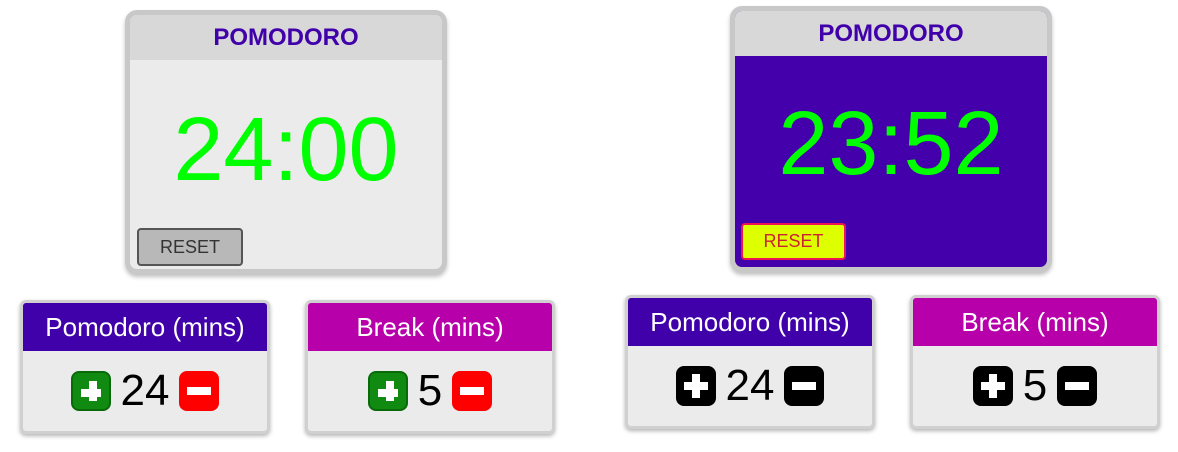 The image size is (1178, 452). I want to click on timer-display: 23:52, so click(891, 144).